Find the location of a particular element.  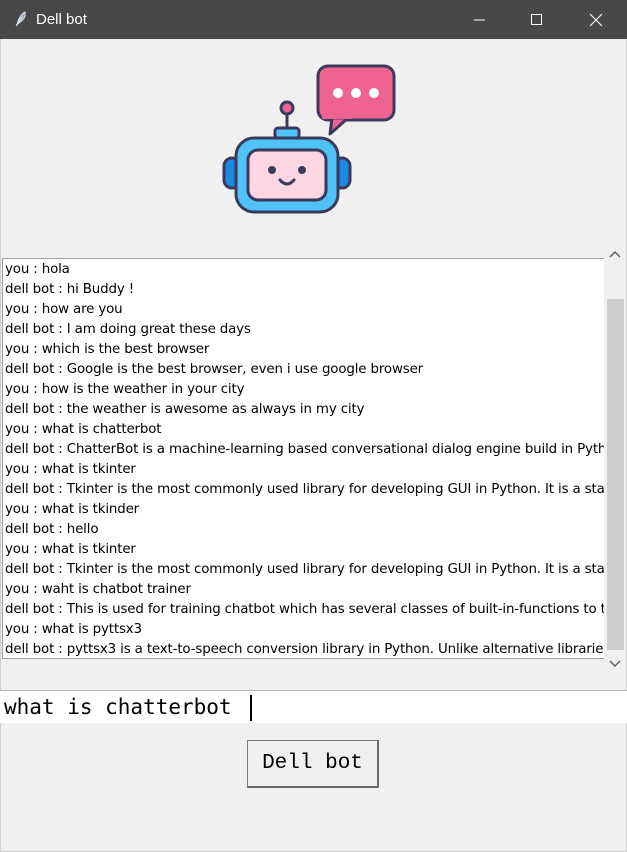

message-input is located at coordinates (313, 707).